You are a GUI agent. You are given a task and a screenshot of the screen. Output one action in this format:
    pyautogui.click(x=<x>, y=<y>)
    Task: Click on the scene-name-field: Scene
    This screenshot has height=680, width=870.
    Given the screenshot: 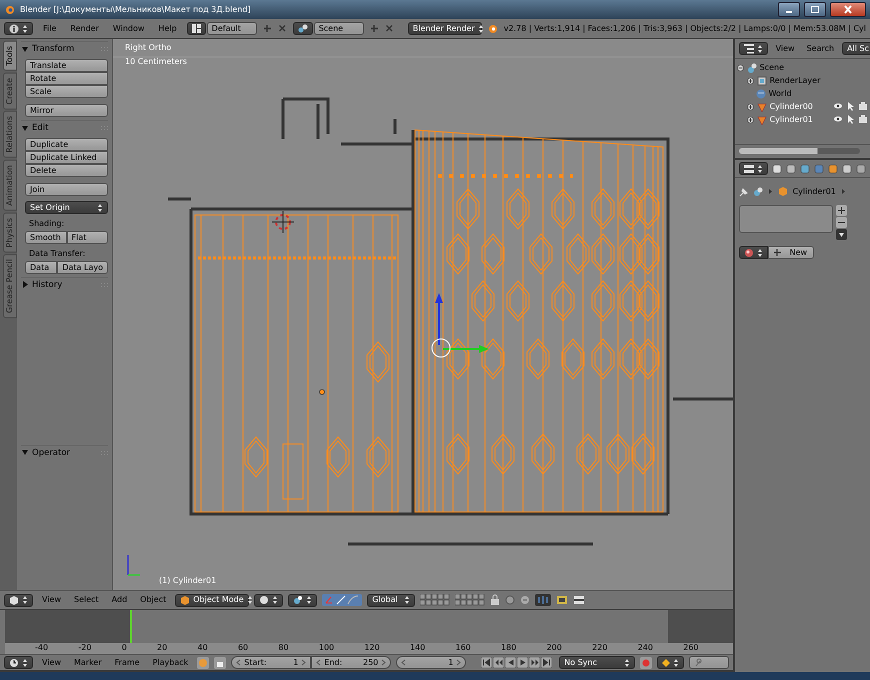 What is the action you would take?
    pyautogui.click(x=339, y=28)
    